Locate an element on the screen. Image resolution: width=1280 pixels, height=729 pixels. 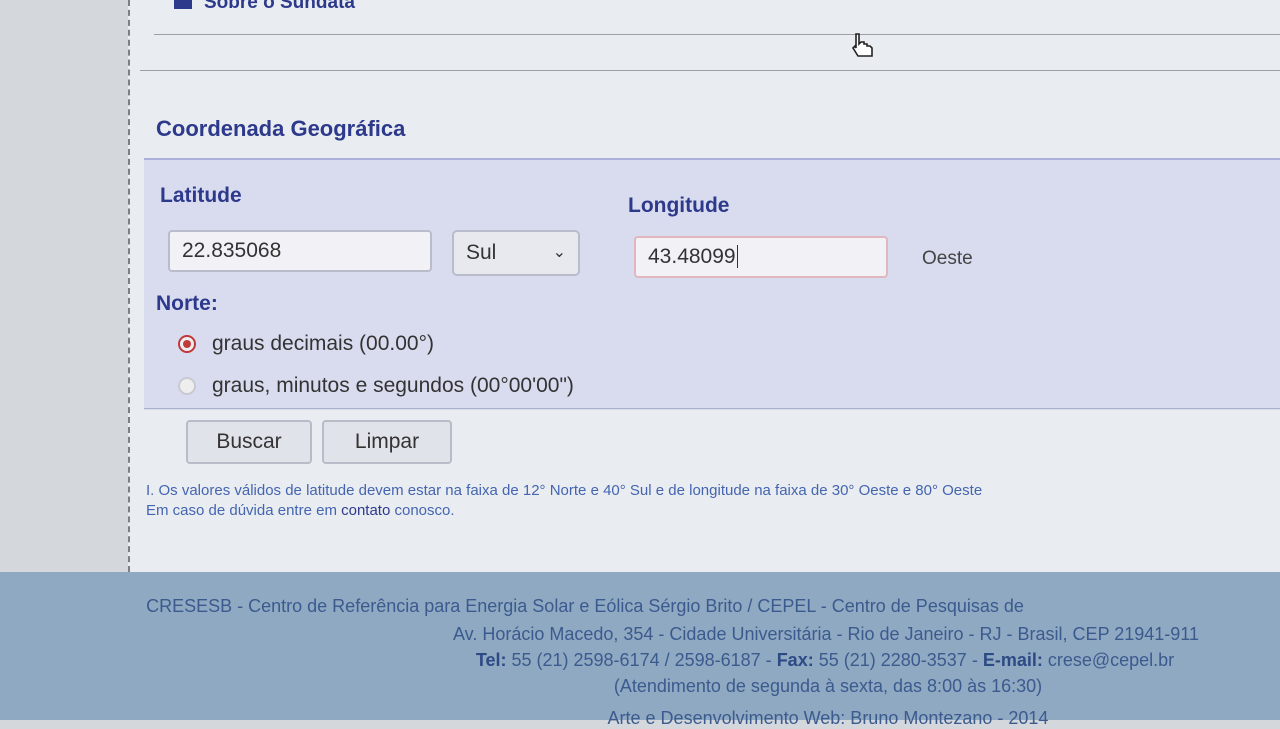
format-option-label: graus, minutos e segundos (00°00'00") is located at coordinates (393, 385).